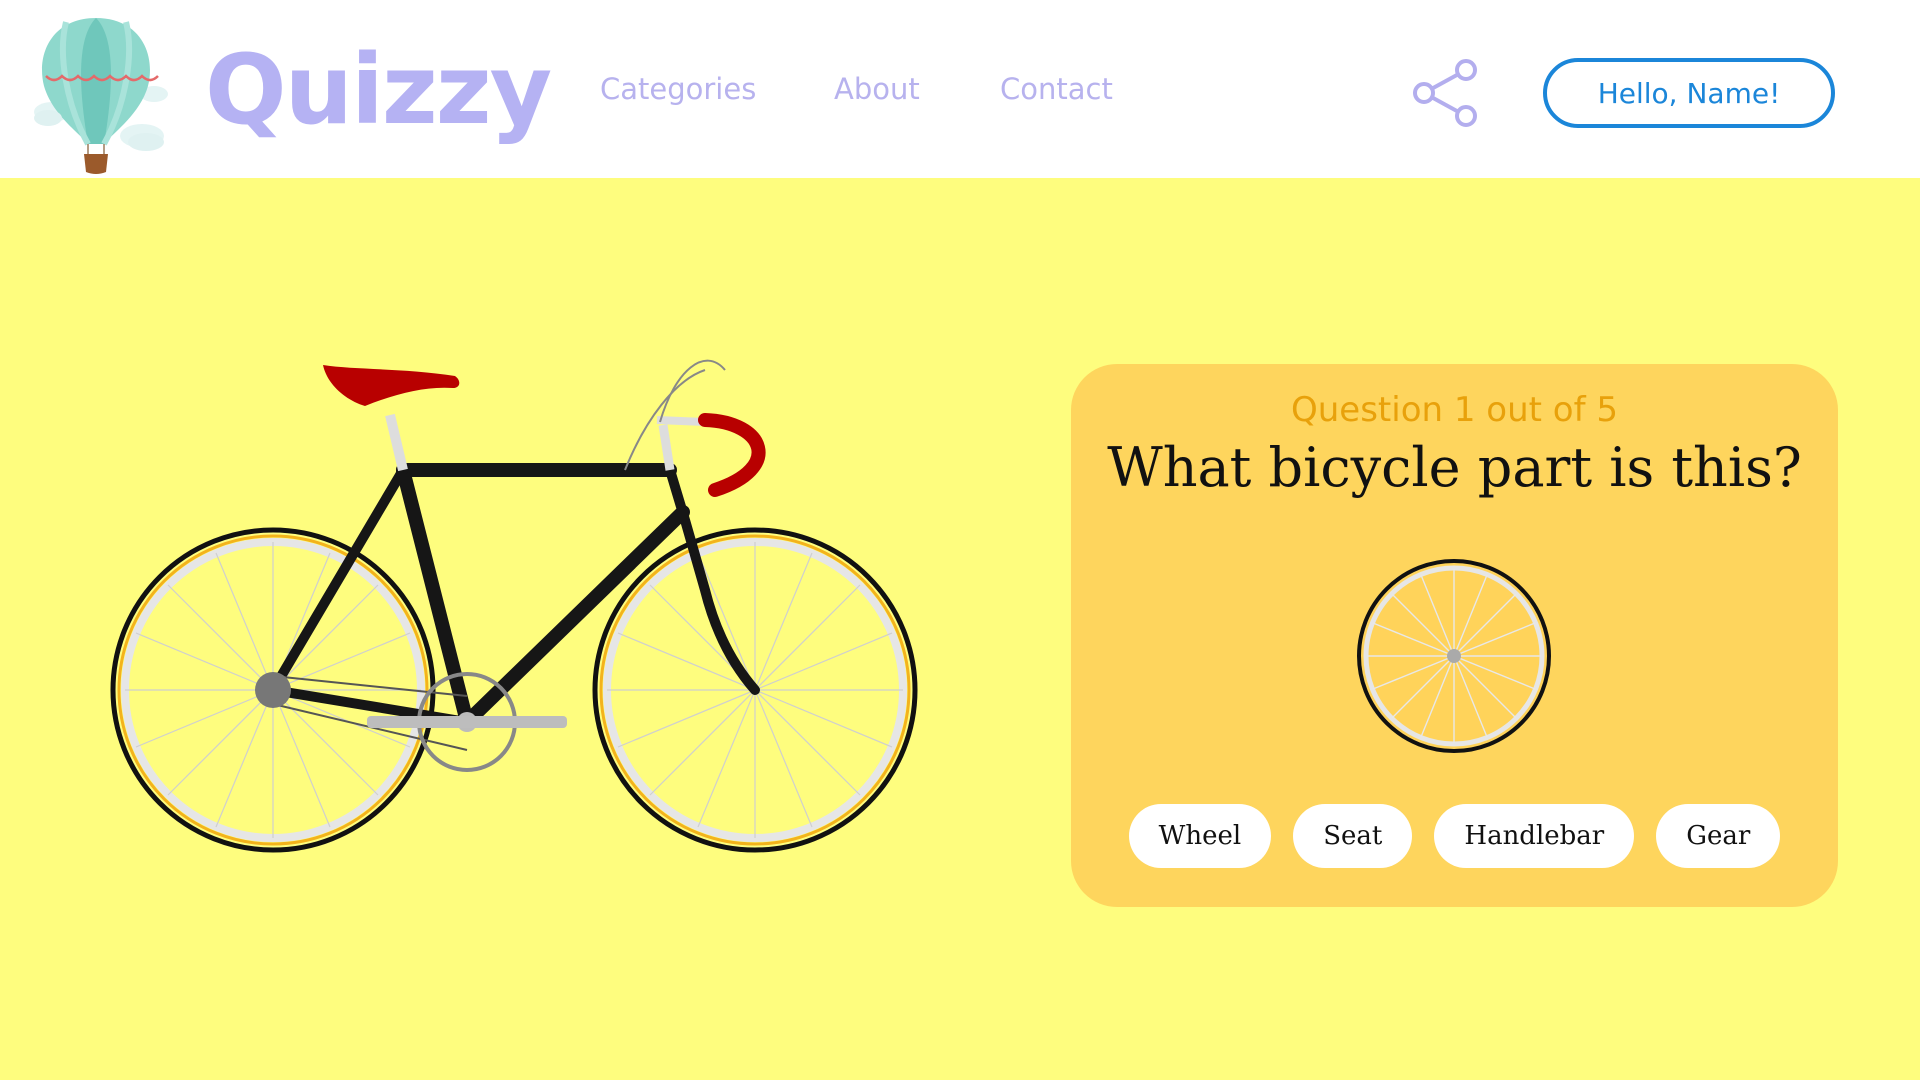 The image size is (1920, 1080). Describe the element at coordinates (877, 89) in the screenshot. I see `nav-about: About` at that location.